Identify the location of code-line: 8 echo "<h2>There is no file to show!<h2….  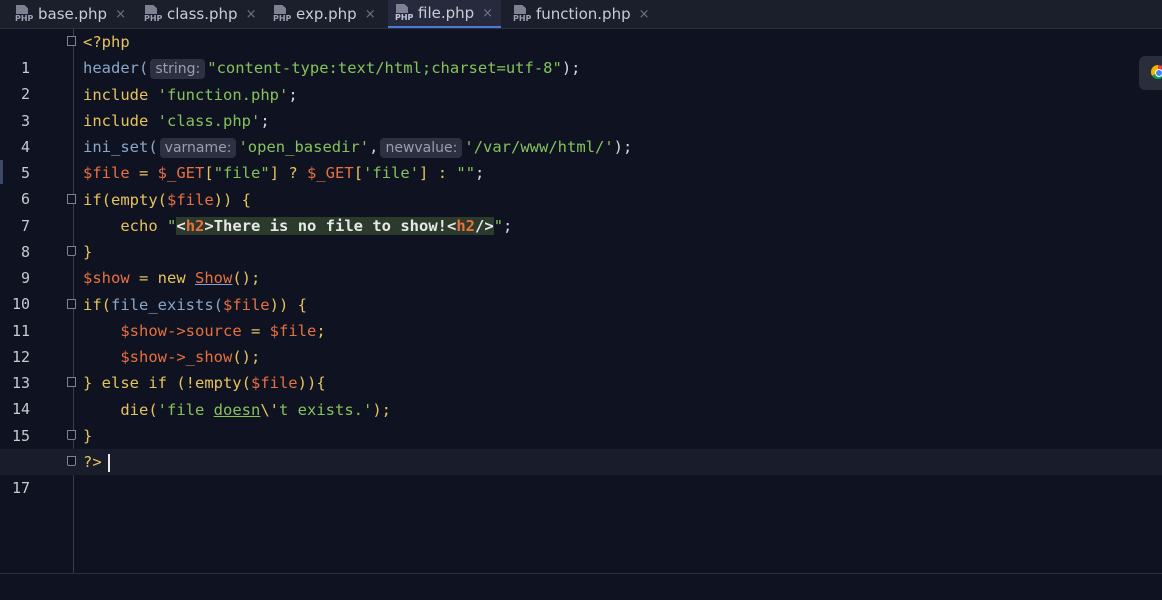
(581, 237).